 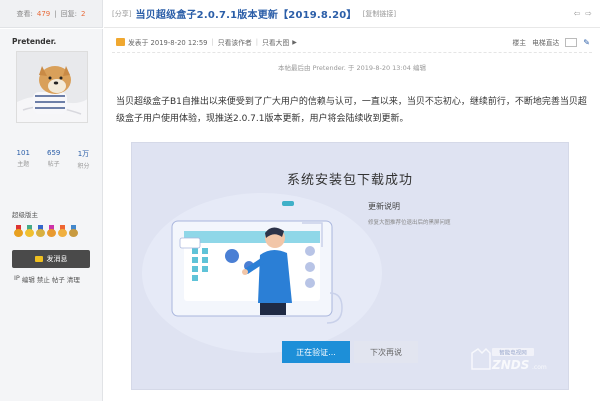 What do you see at coordinates (379, 14) in the screenshot?
I see `copy-link-button: [复制链接]` at bounding box center [379, 14].